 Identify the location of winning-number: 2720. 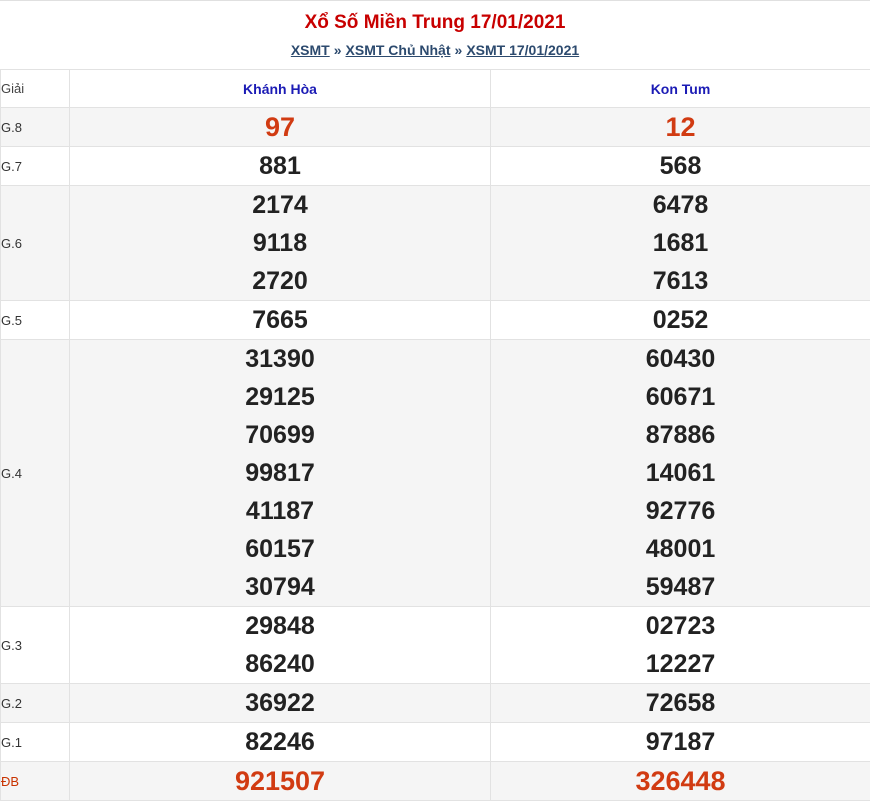
(280, 281).